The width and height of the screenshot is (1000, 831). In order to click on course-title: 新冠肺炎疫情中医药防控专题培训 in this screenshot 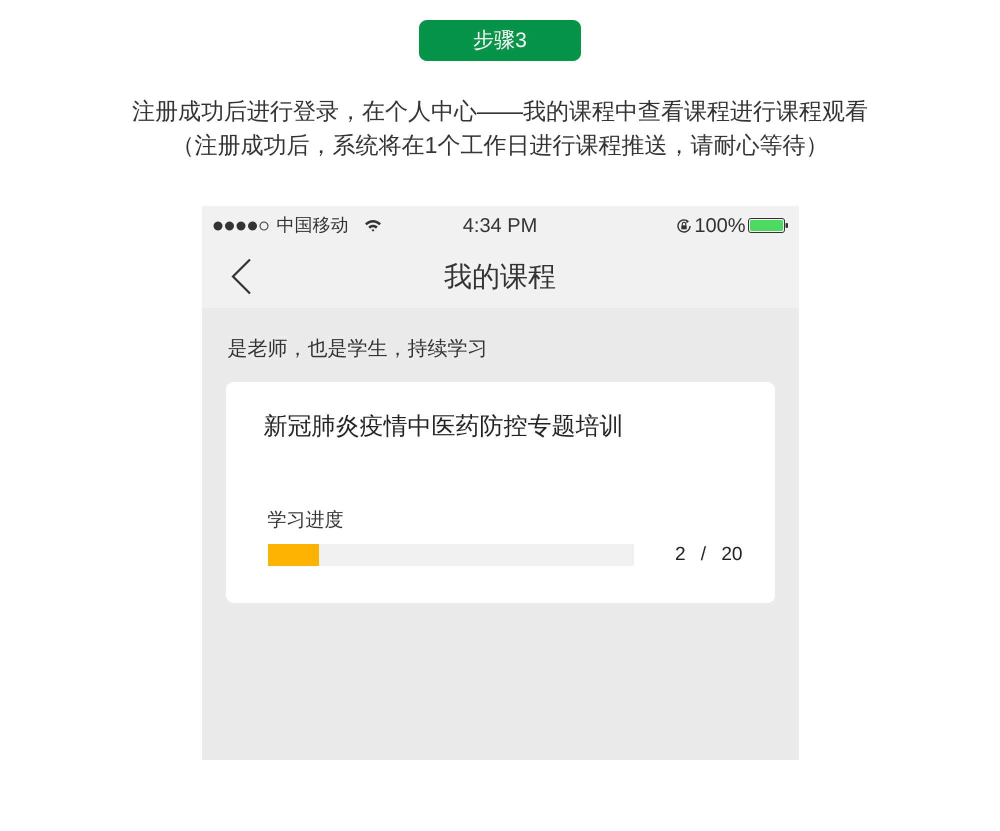, I will do `click(444, 427)`.